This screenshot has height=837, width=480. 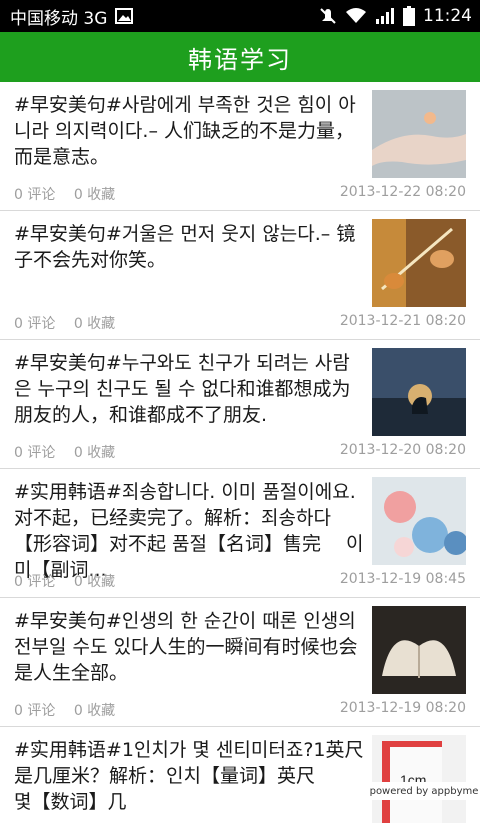 What do you see at coordinates (424, 791) in the screenshot?
I see `powered-by-label: powered by appbyme` at bounding box center [424, 791].